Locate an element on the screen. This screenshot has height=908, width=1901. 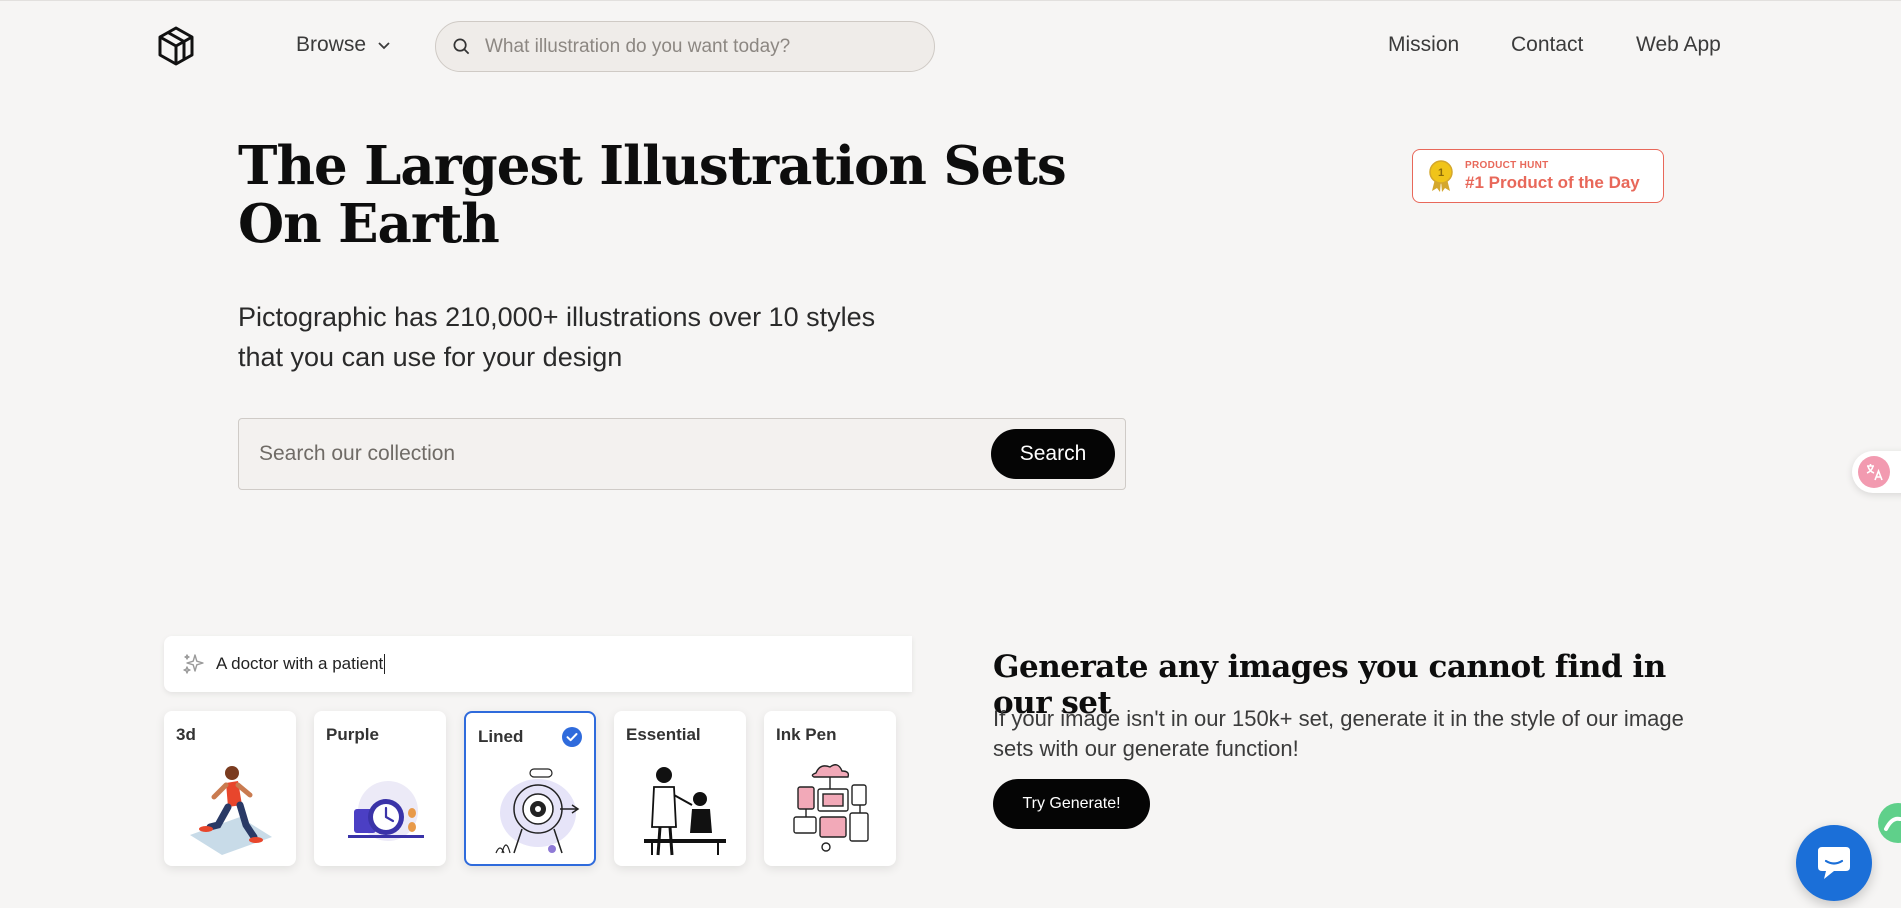
target-illustration-icon is located at coordinates (537, 811).